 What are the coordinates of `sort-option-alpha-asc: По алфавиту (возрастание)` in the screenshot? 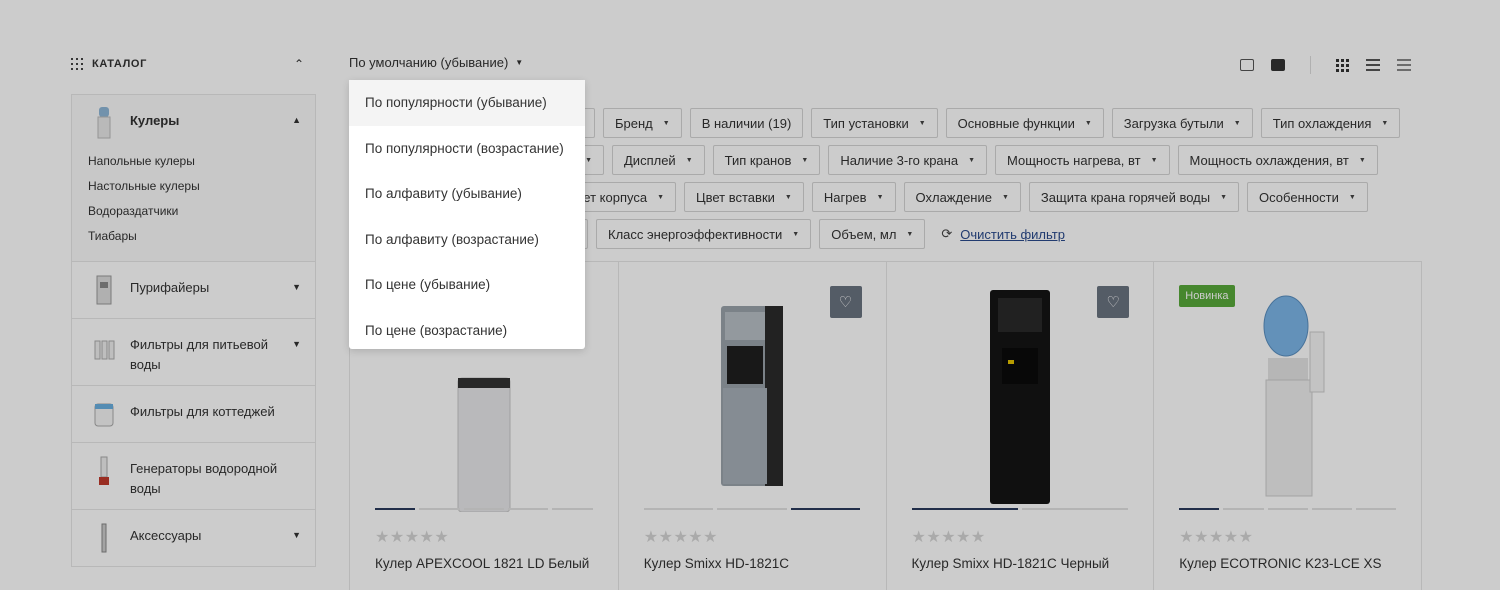 It's located at (467, 240).